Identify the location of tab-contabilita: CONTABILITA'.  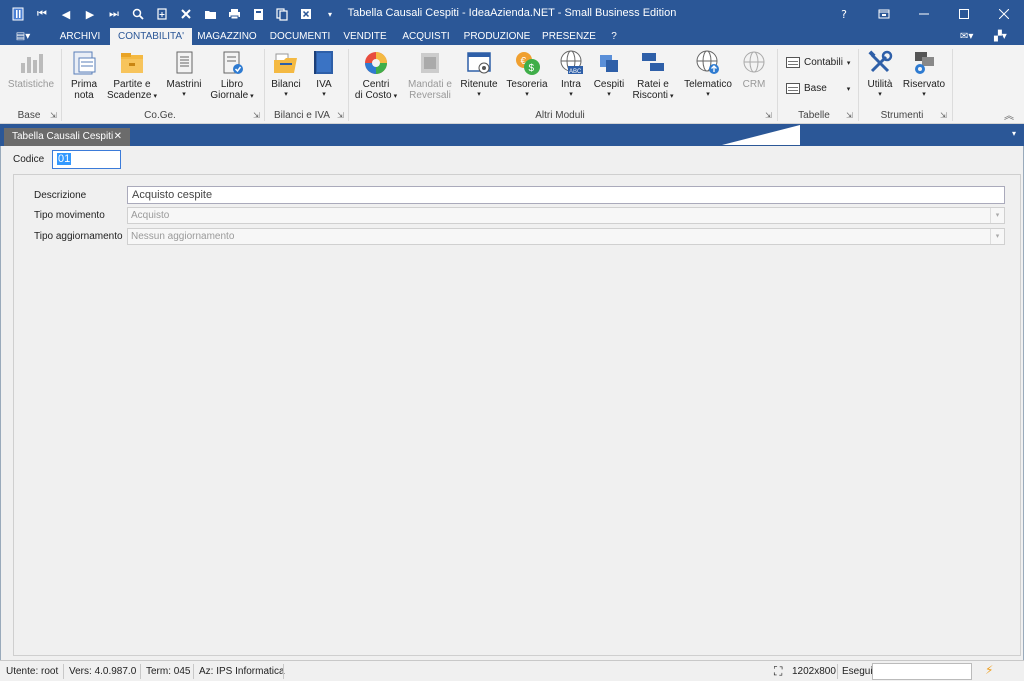
(151, 36).